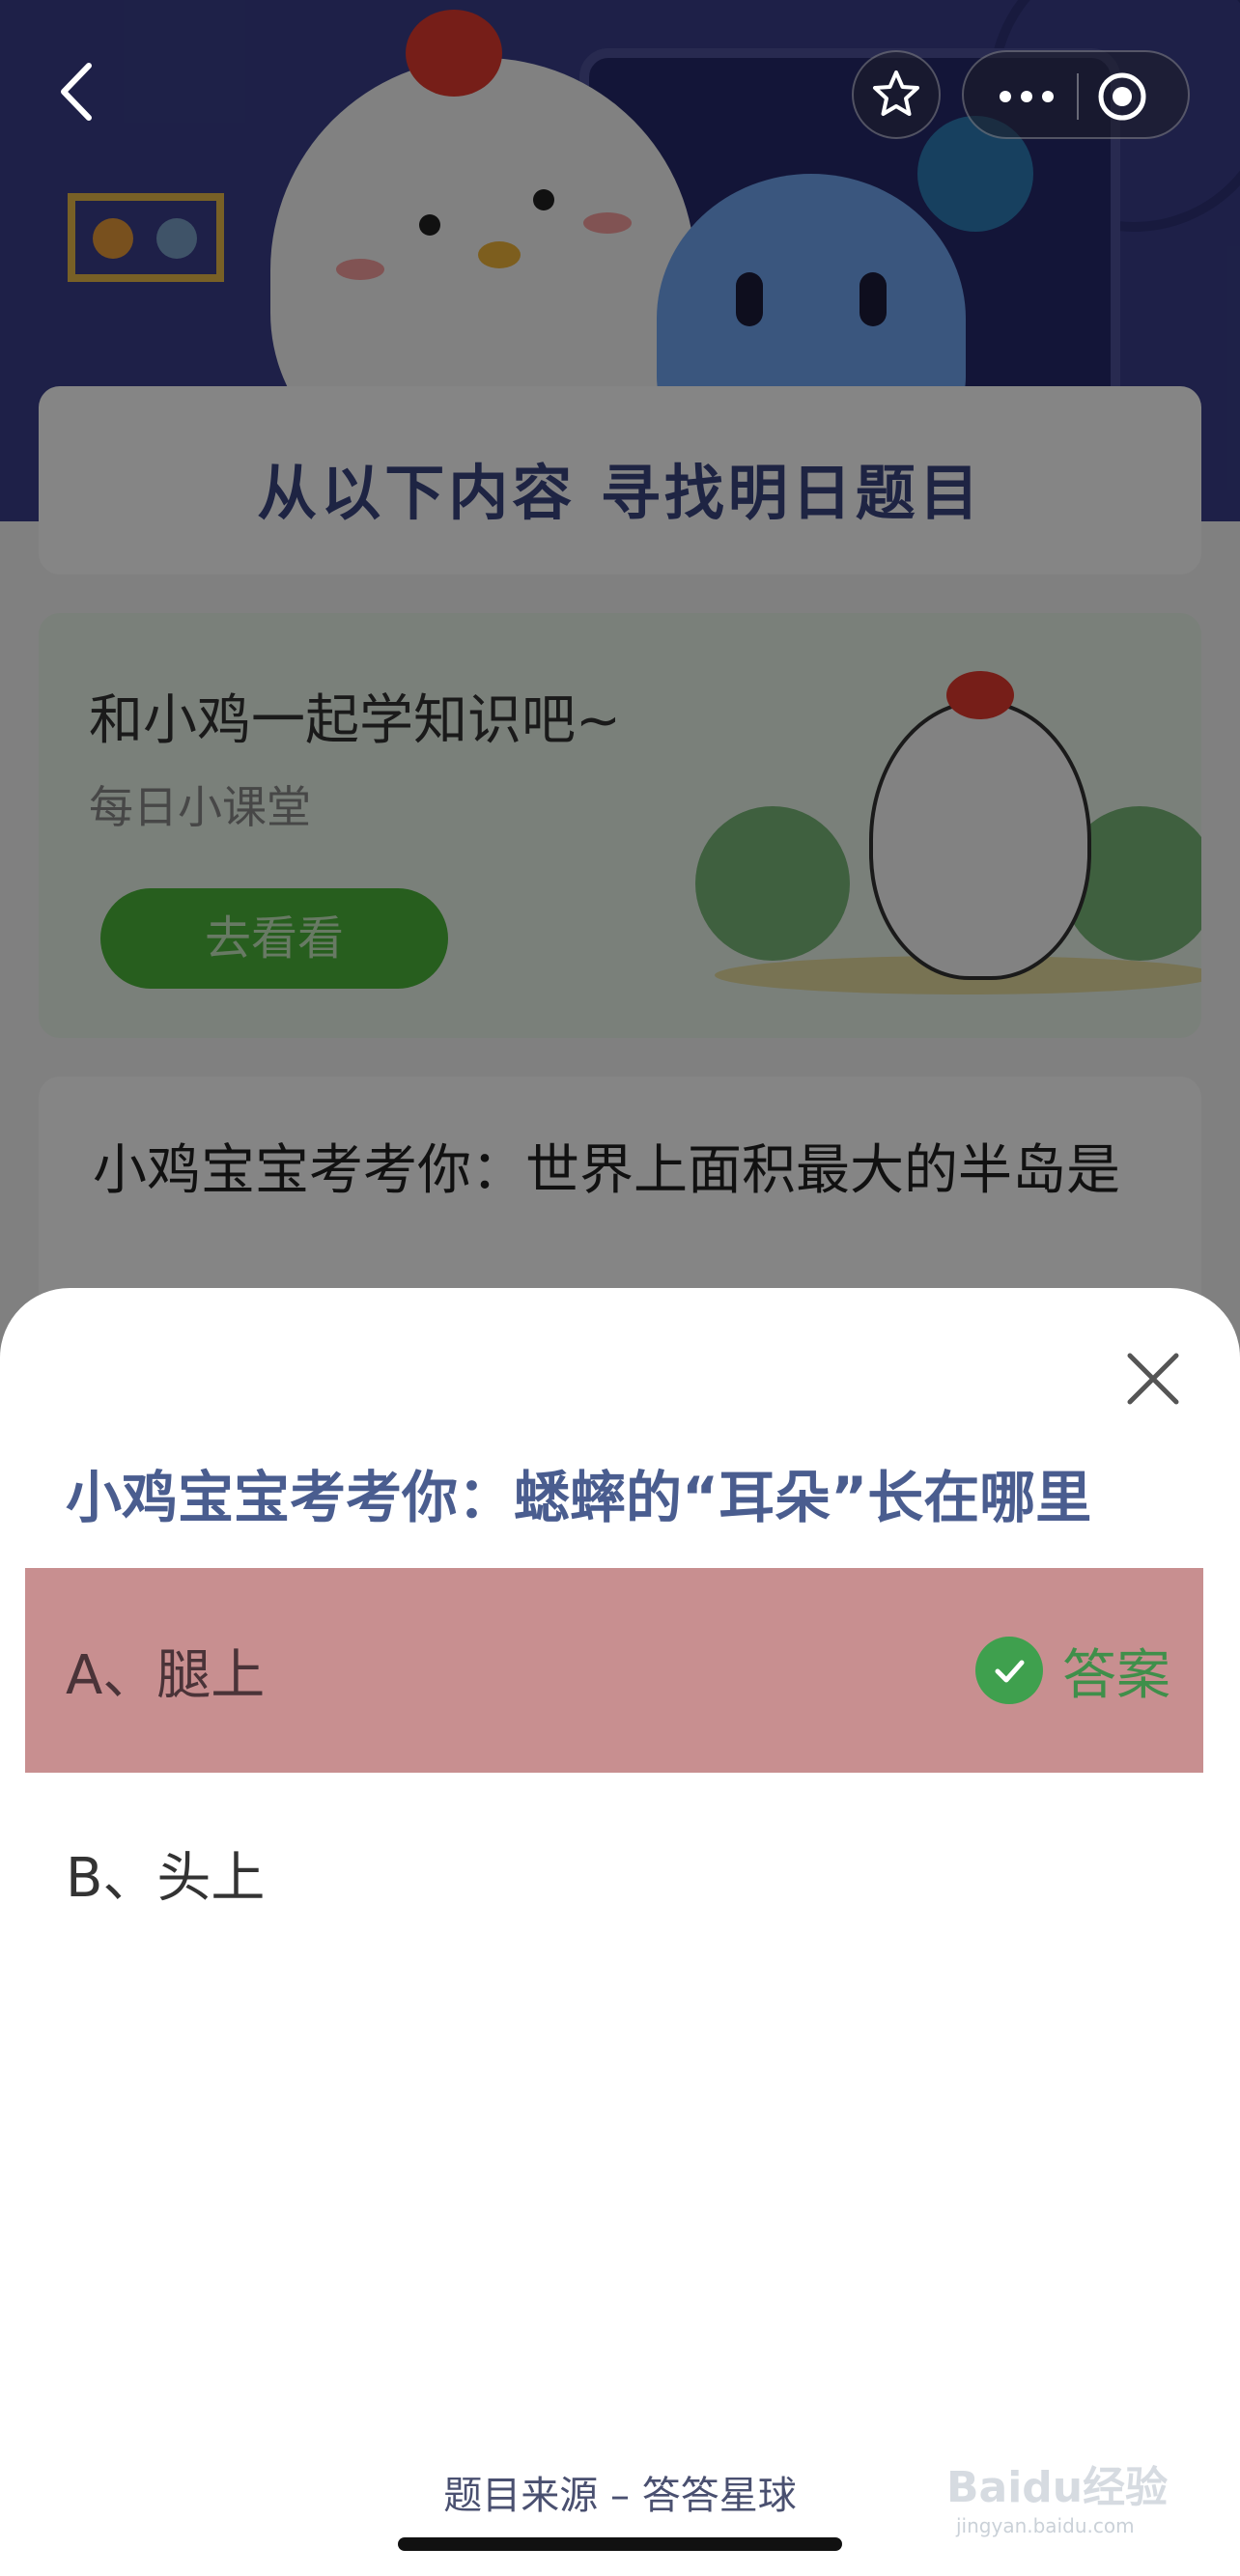 This screenshot has width=1240, height=2576. I want to click on capsule-divider, so click(1078, 97).